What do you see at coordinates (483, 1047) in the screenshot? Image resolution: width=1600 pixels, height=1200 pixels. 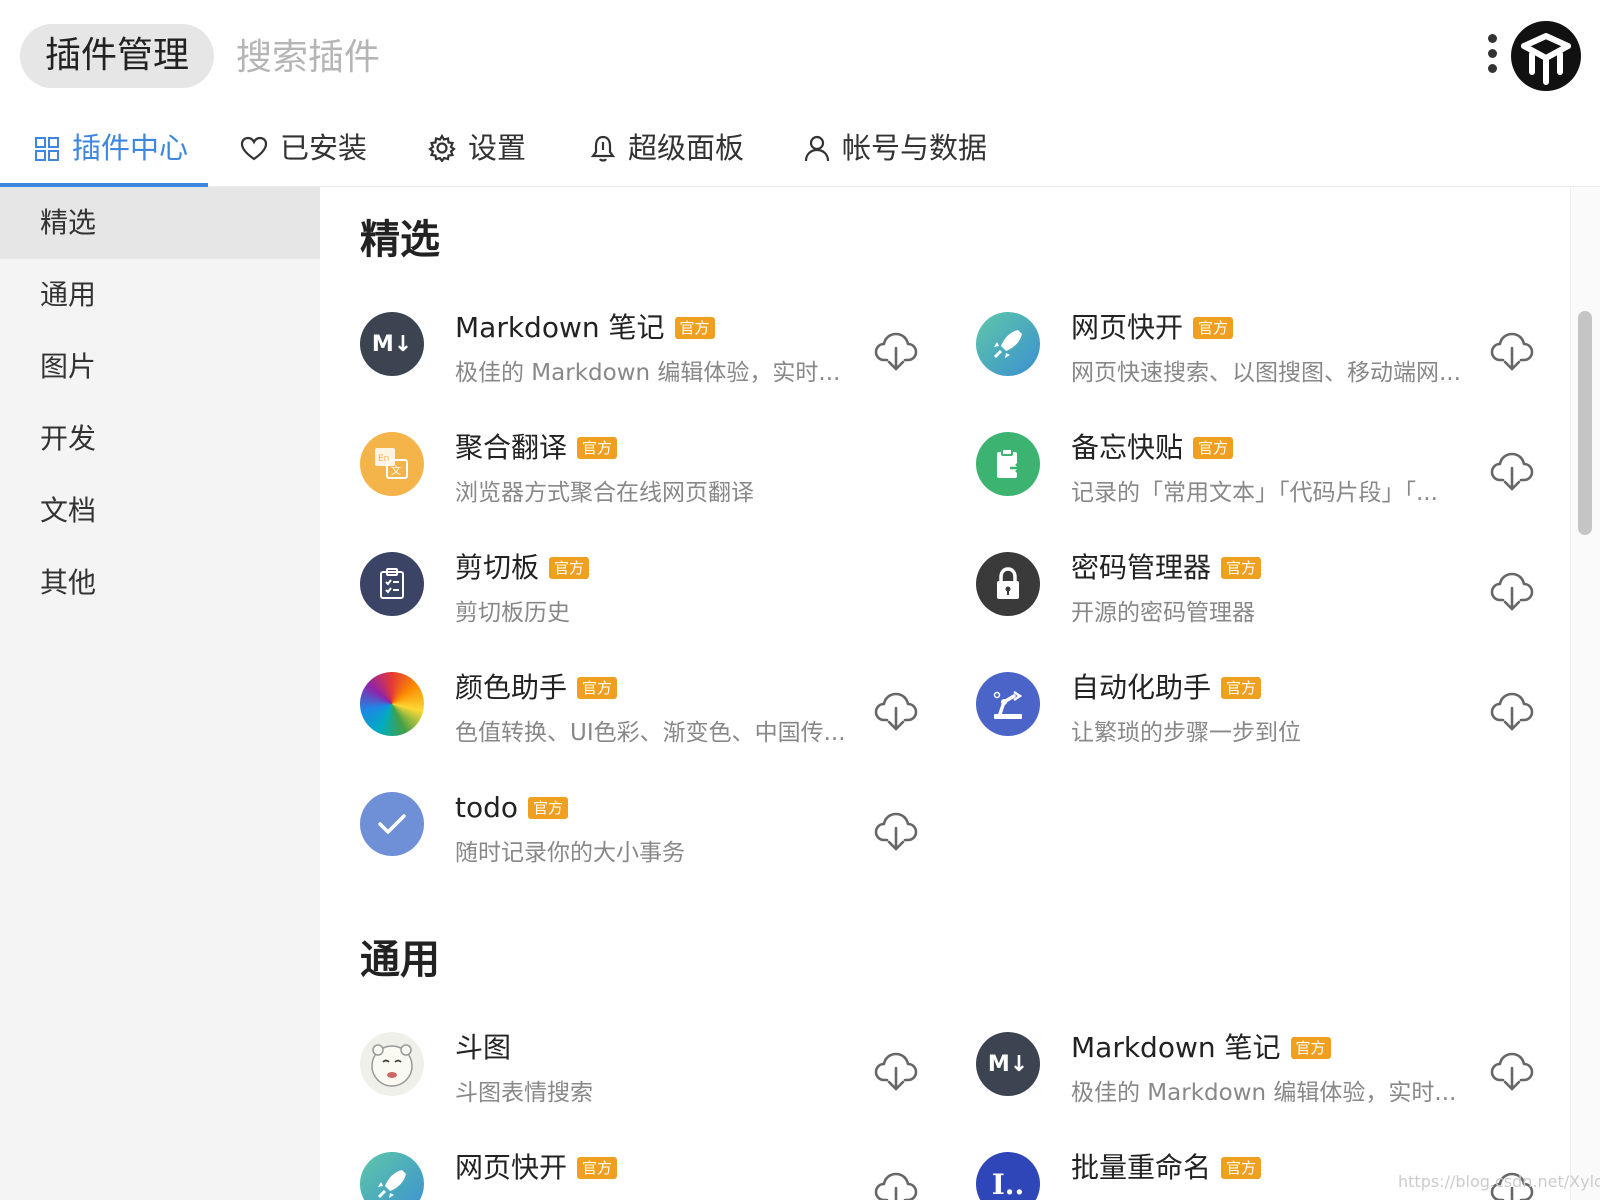 I see `plugin-name: 斗图` at bounding box center [483, 1047].